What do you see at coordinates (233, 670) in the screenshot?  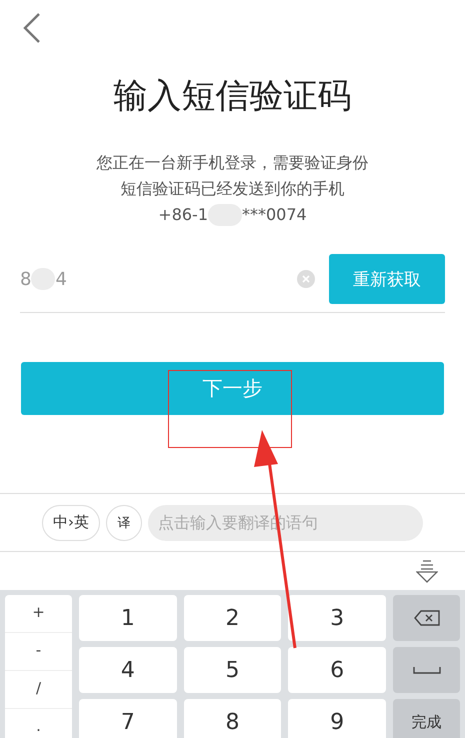 I see `number-key: 5` at bounding box center [233, 670].